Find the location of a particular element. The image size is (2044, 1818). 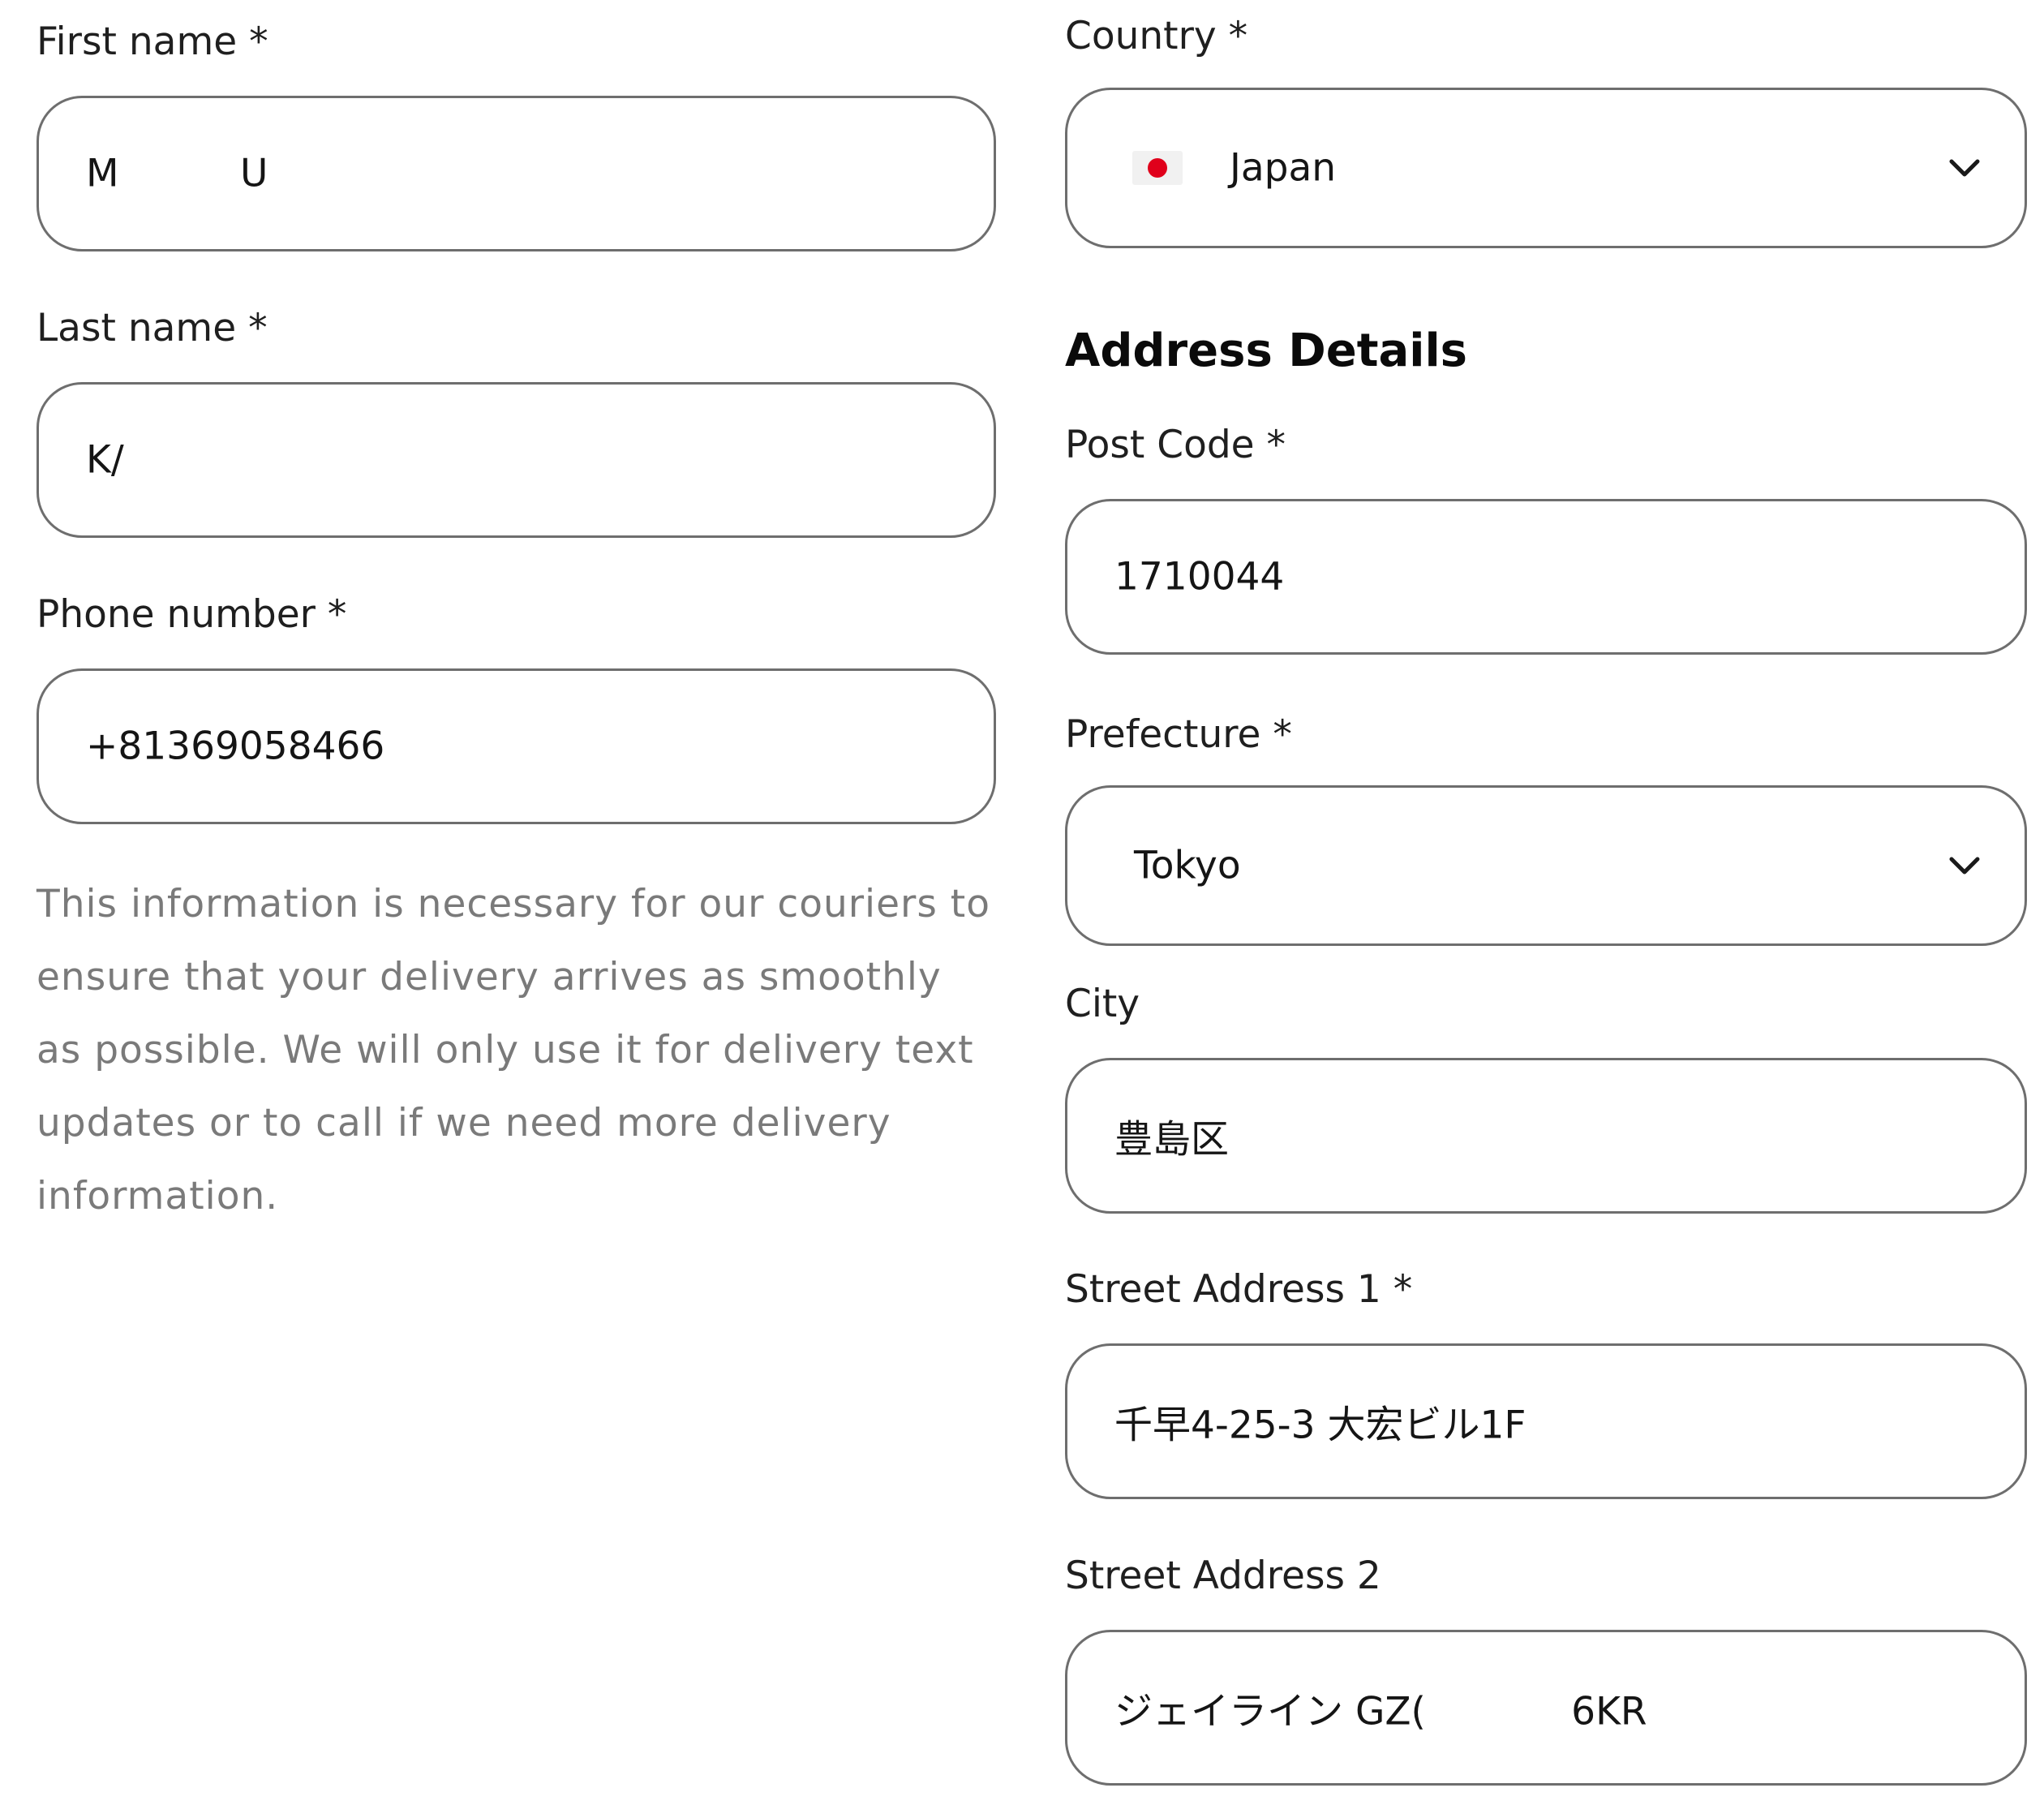

address-details-heading: Address Details is located at coordinates (1266, 350).